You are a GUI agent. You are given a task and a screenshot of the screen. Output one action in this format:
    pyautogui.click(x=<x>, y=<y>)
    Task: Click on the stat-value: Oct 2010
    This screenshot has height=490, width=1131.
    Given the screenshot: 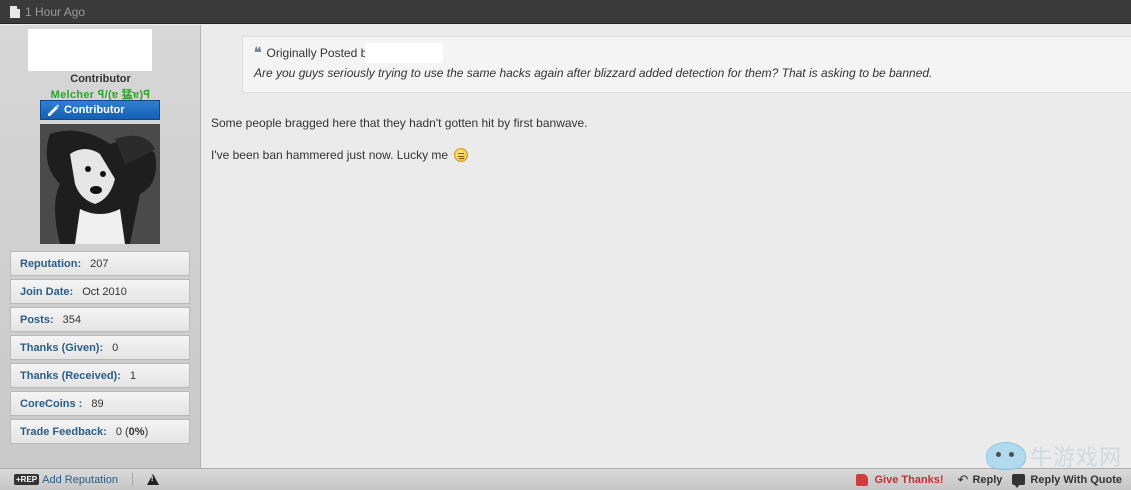 What is the action you would take?
    pyautogui.click(x=104, y=291)
    